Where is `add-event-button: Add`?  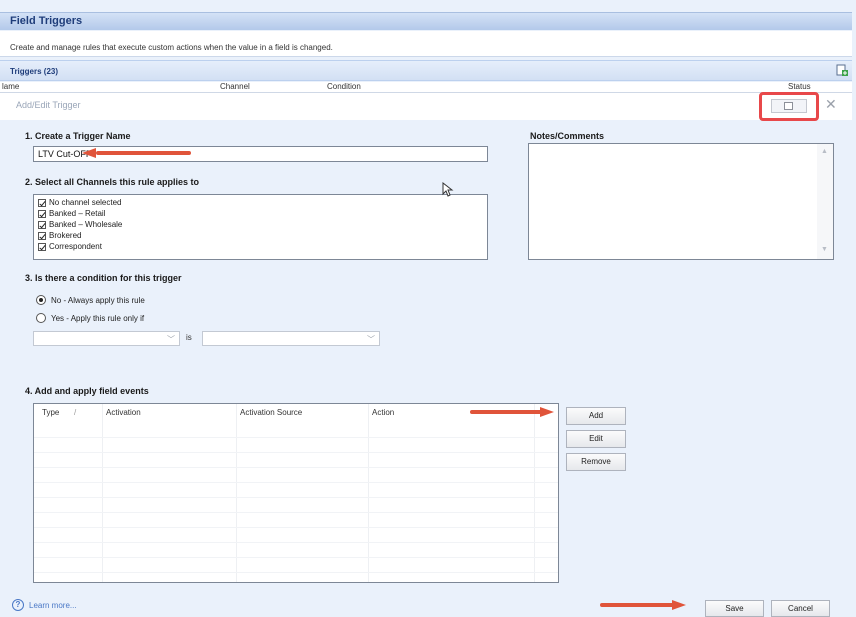
add-event-button: Add is located at coordinates (596, 416).